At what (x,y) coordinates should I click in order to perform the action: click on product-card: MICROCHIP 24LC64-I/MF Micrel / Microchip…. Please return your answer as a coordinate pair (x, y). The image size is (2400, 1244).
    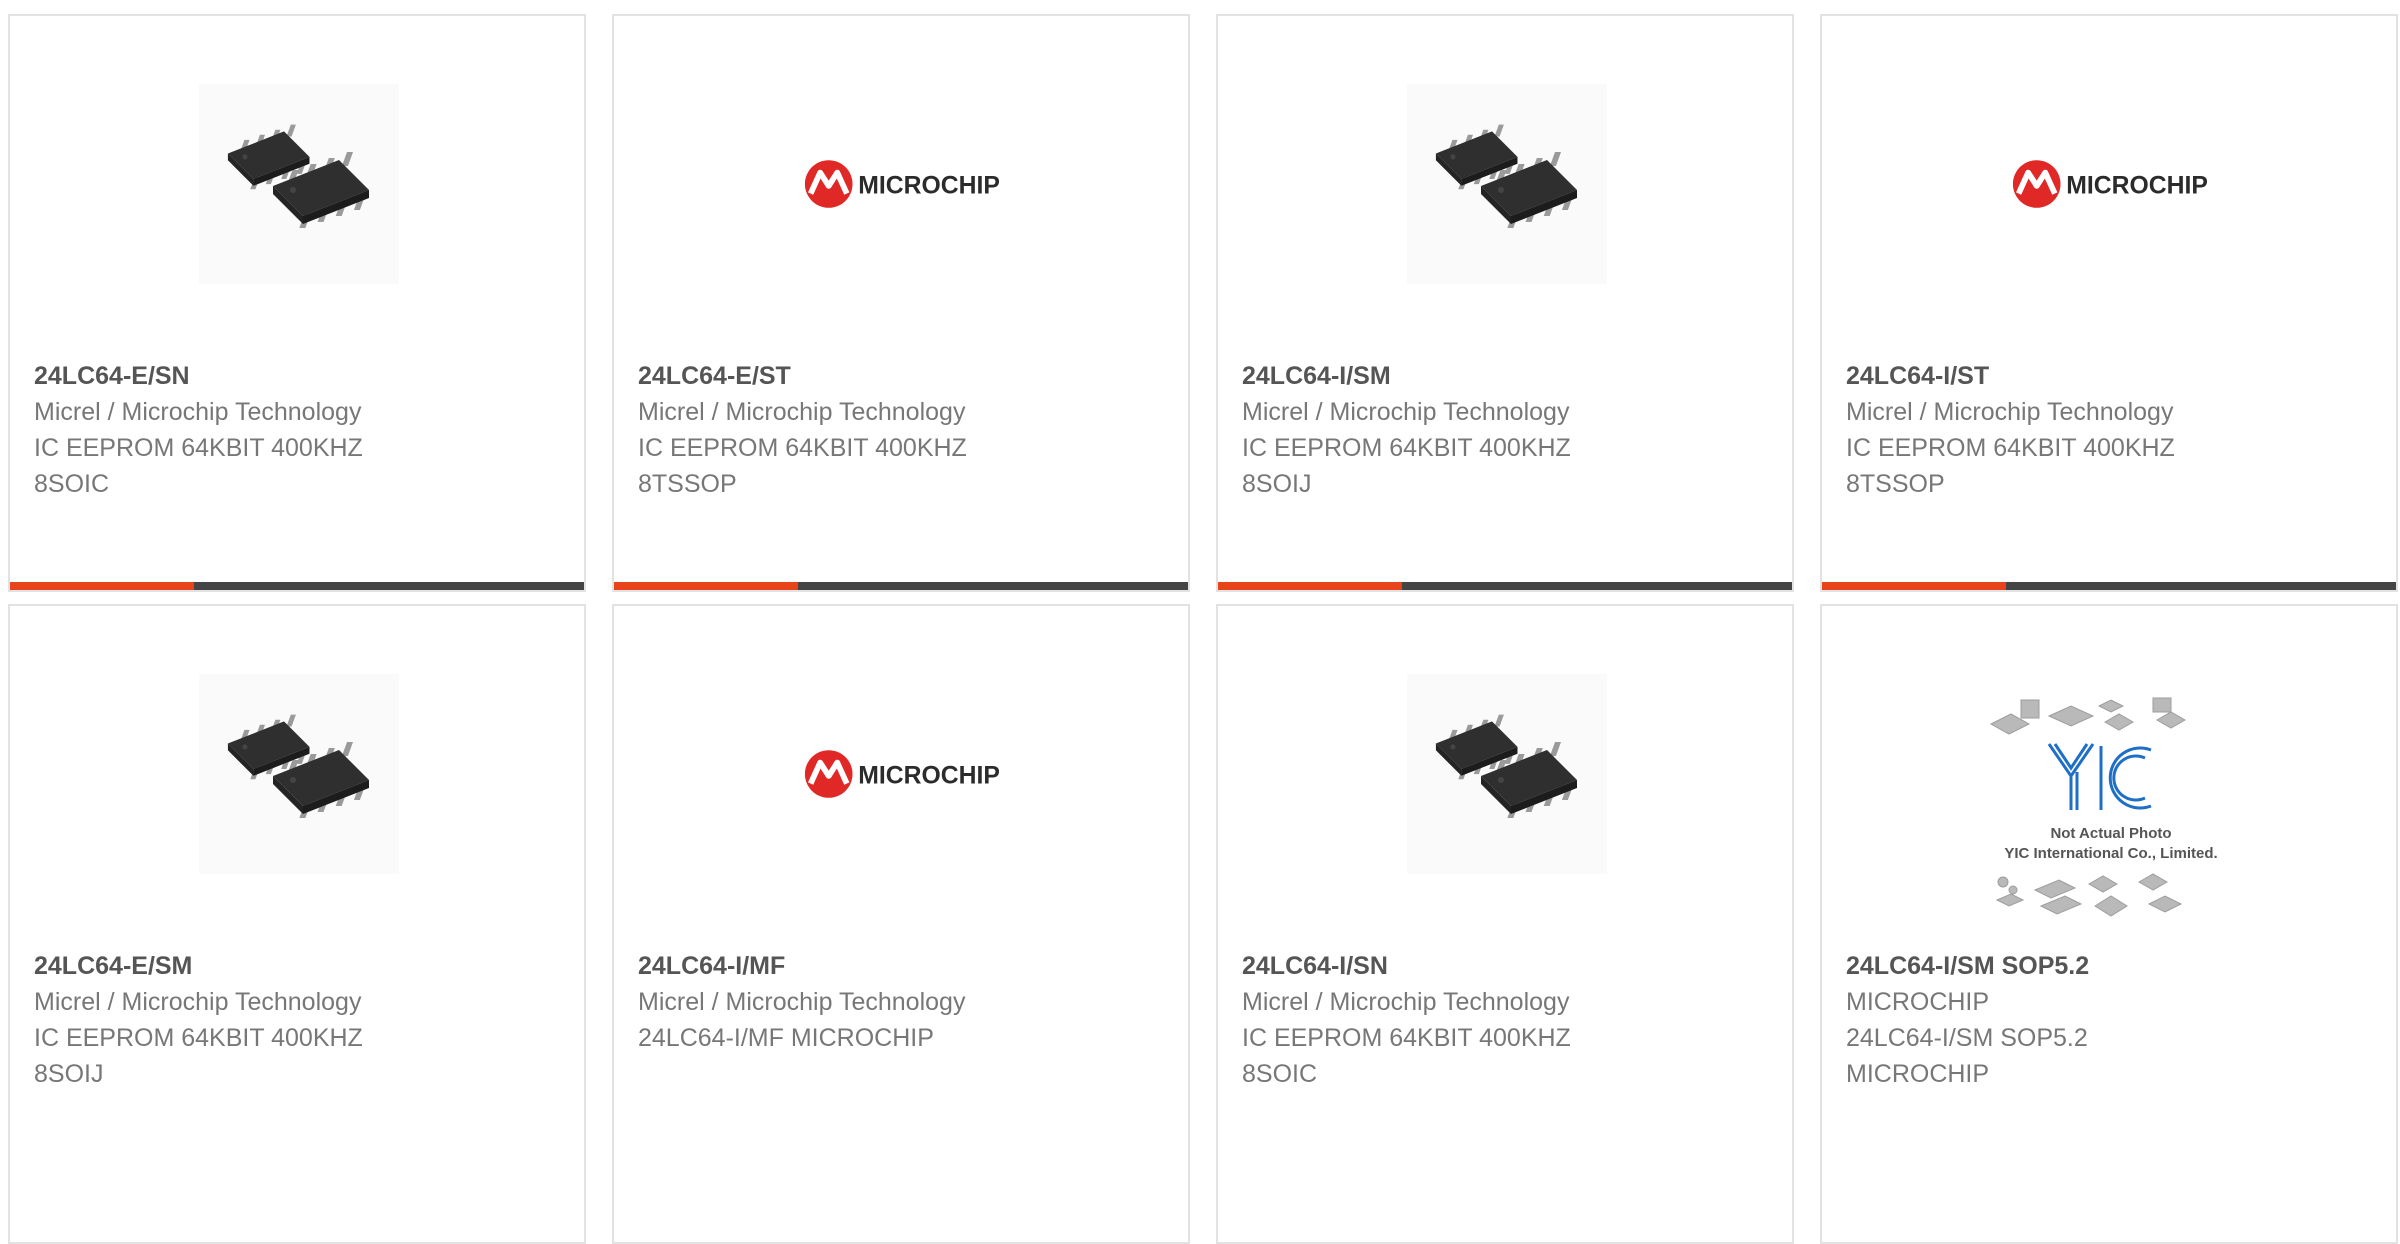
    Looking at the image, I should click on (901, 924).